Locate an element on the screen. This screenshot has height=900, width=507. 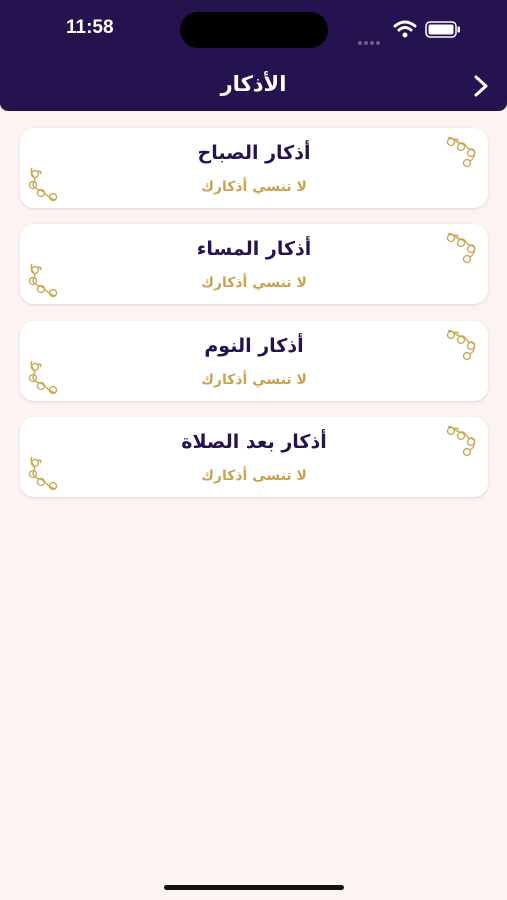
azkar-card-morning: أذكار الصباح لا تنسي أذكارك is located at coordinates (254, 168).